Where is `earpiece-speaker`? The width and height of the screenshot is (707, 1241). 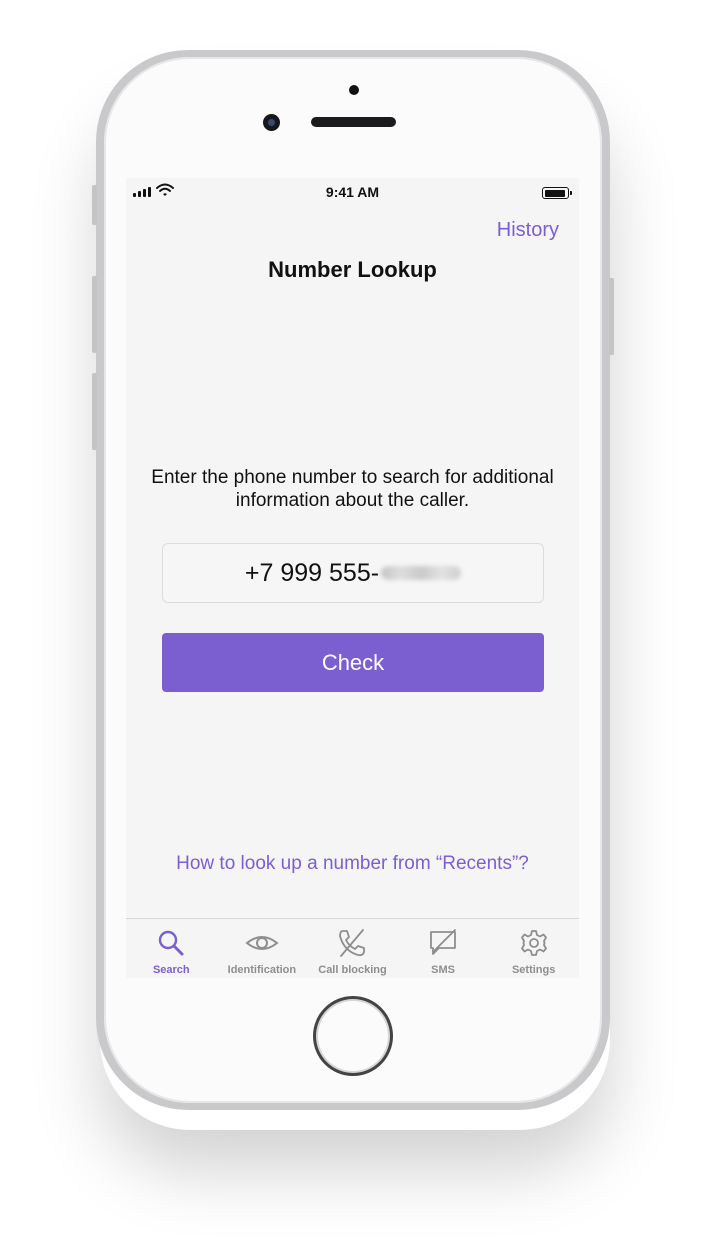
earpiece-speaker is located at coordinates (353, 122).